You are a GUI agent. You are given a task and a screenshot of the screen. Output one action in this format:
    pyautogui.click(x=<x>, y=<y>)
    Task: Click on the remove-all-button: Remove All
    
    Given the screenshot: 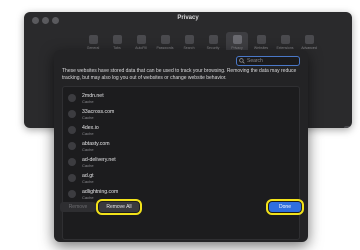 What is the action you would take?
    pyautogui.click(x=119, y=207)
    